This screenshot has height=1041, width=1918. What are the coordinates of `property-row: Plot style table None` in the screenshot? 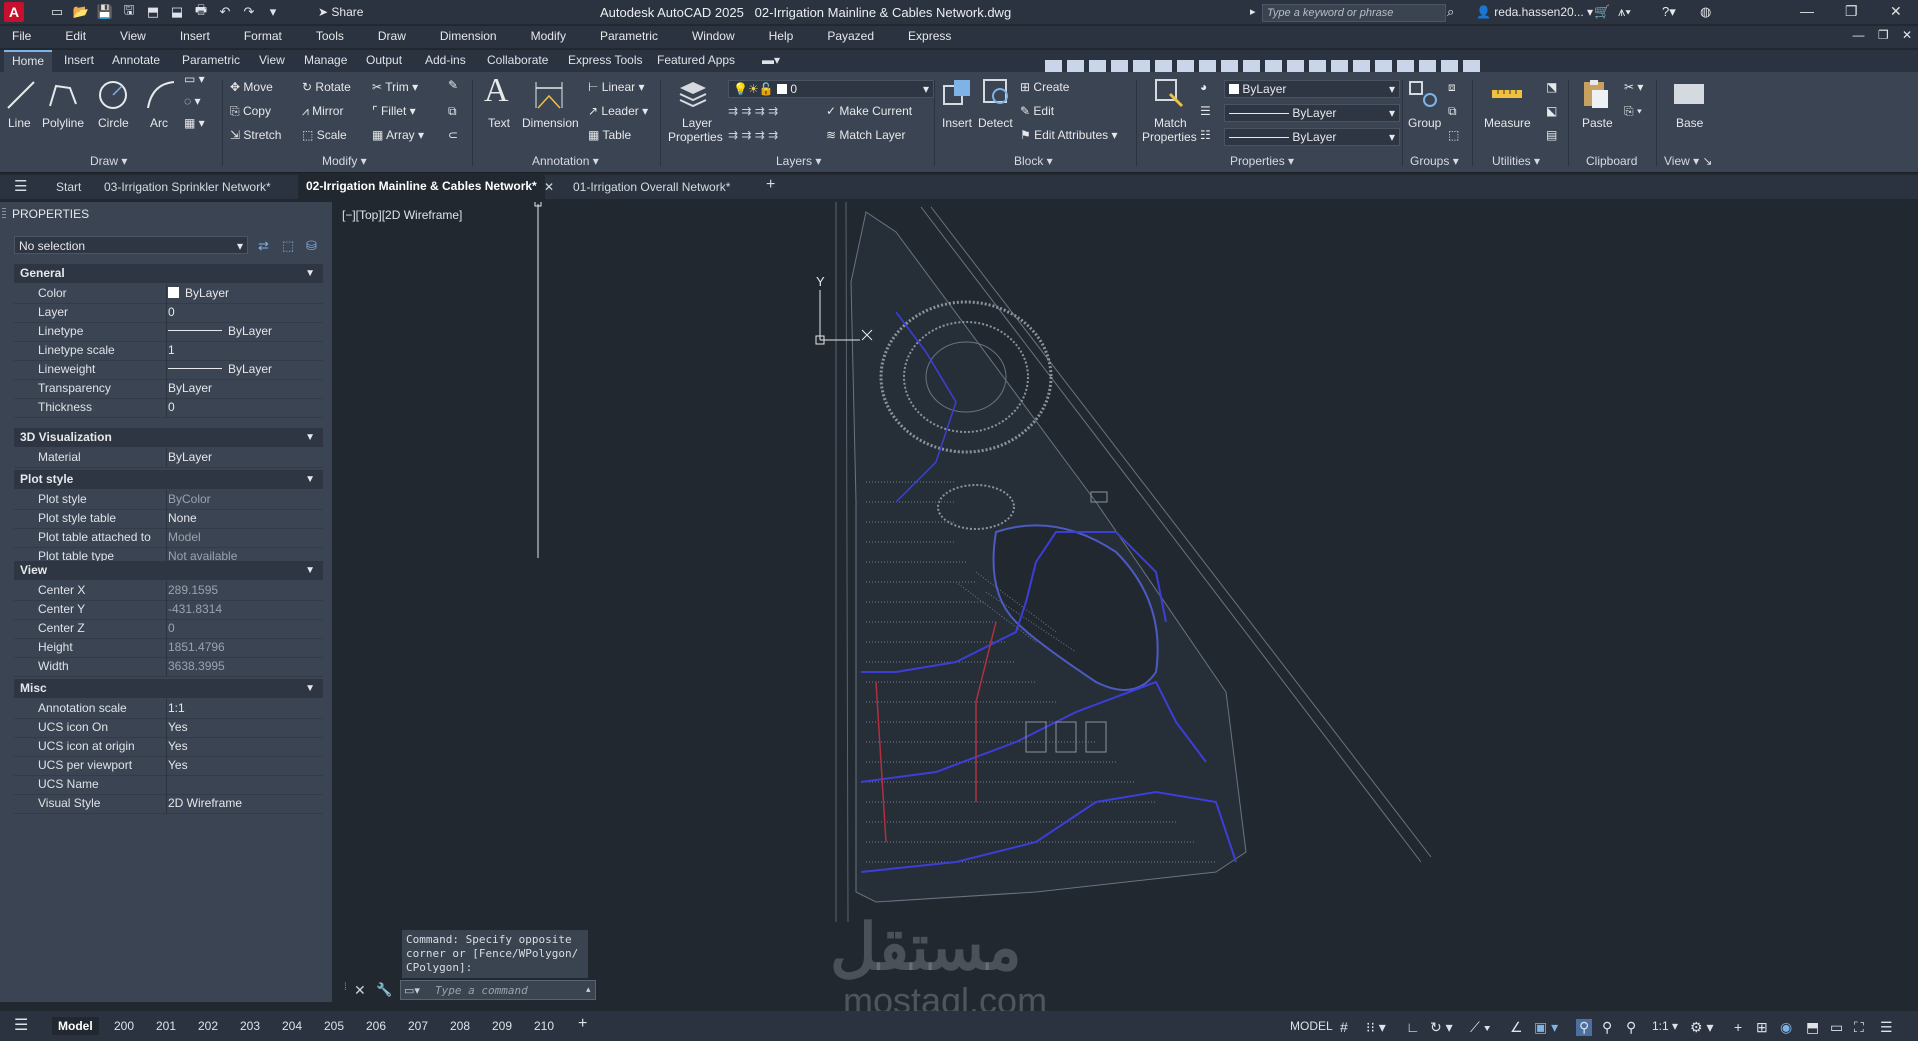 It's located at (168, 519).